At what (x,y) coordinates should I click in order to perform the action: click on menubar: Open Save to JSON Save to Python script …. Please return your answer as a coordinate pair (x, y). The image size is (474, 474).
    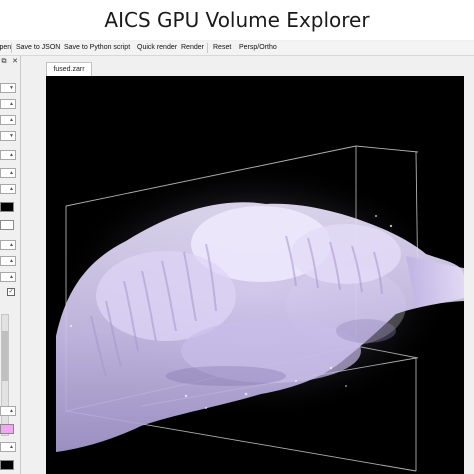
    Looking at the image, I should click on (237, 48).